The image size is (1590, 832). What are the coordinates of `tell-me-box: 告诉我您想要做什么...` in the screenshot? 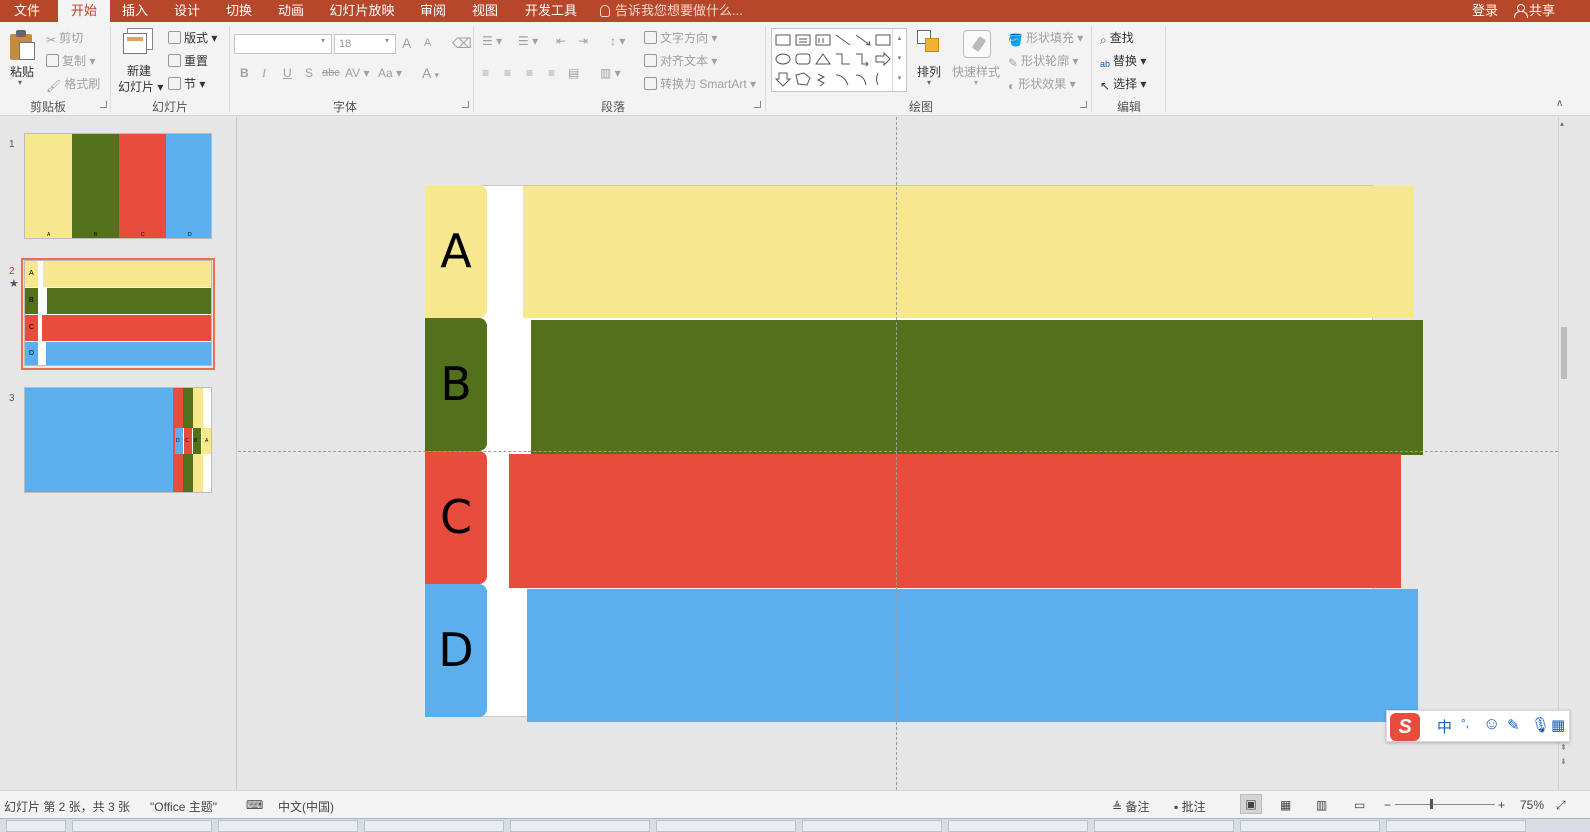 It's located at (671, 11).